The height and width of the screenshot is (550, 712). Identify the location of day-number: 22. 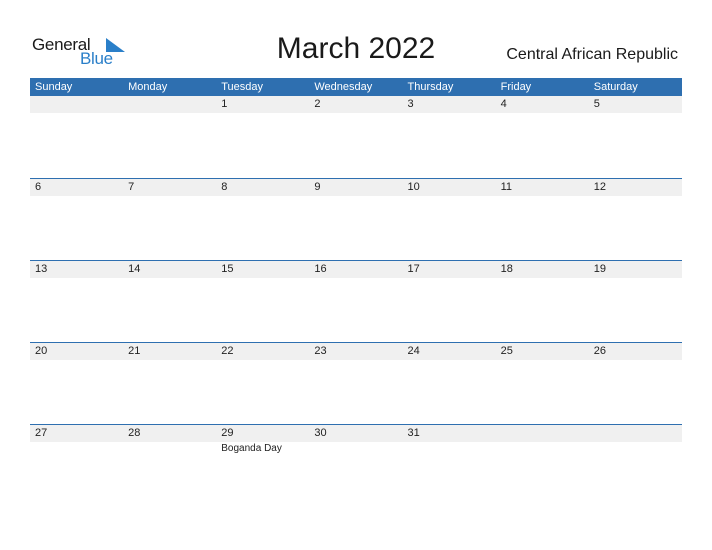
(227, 351).